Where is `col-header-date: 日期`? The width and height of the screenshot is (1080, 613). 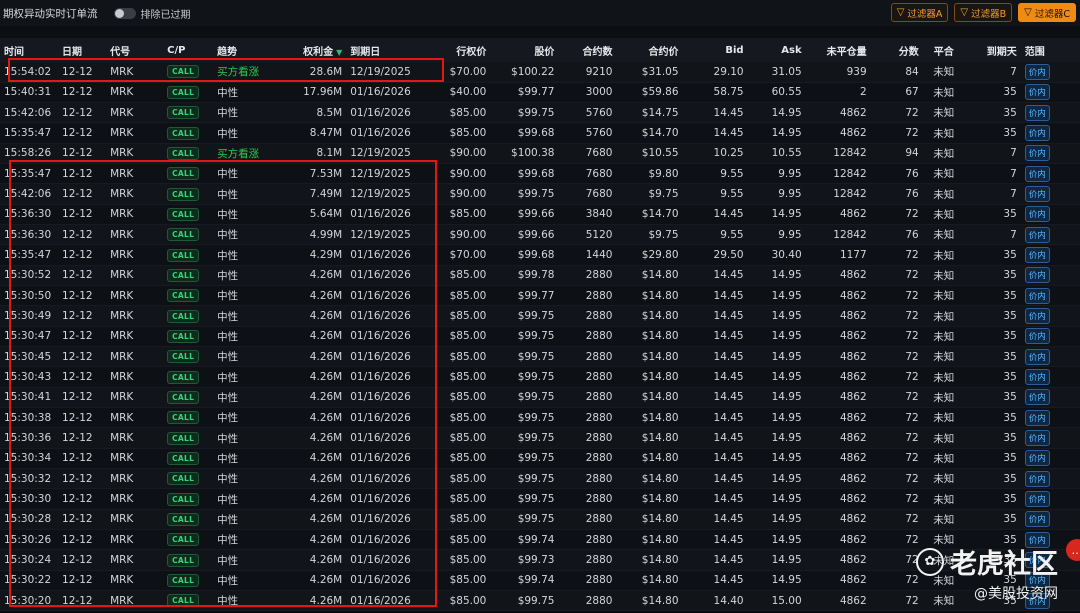
col-header-date: 日期 is located at coordinates (82, 50).